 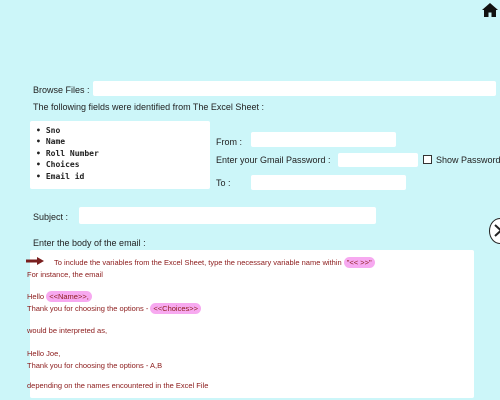 I want to click on field-item-roll-number: Roll Number, so click(x=120, y=153).